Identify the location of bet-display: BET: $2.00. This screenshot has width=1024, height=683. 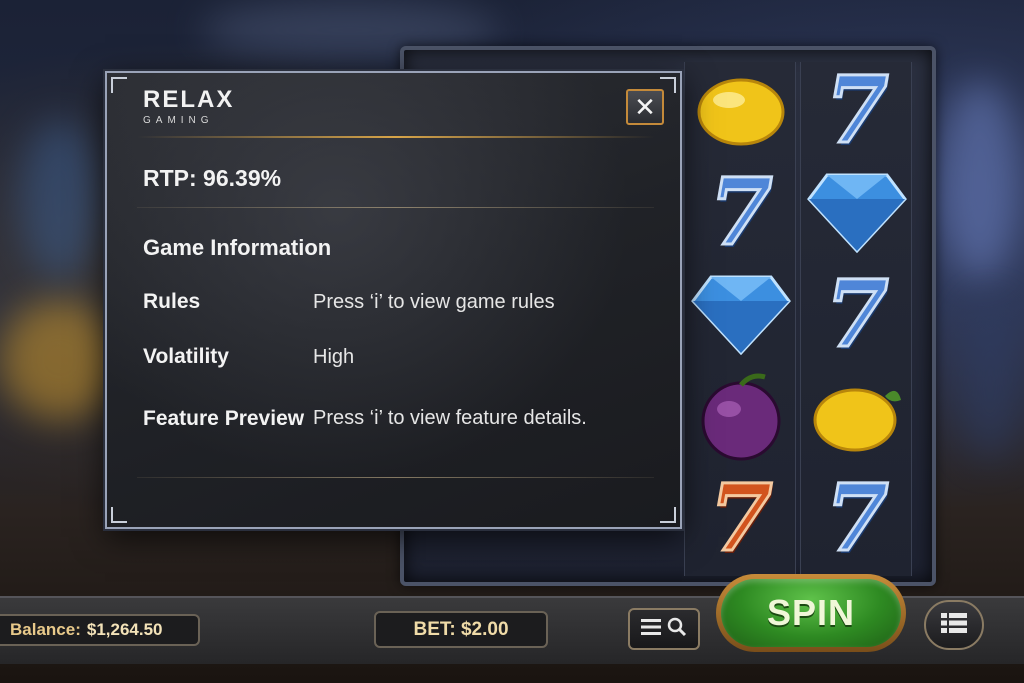
(461, 629).